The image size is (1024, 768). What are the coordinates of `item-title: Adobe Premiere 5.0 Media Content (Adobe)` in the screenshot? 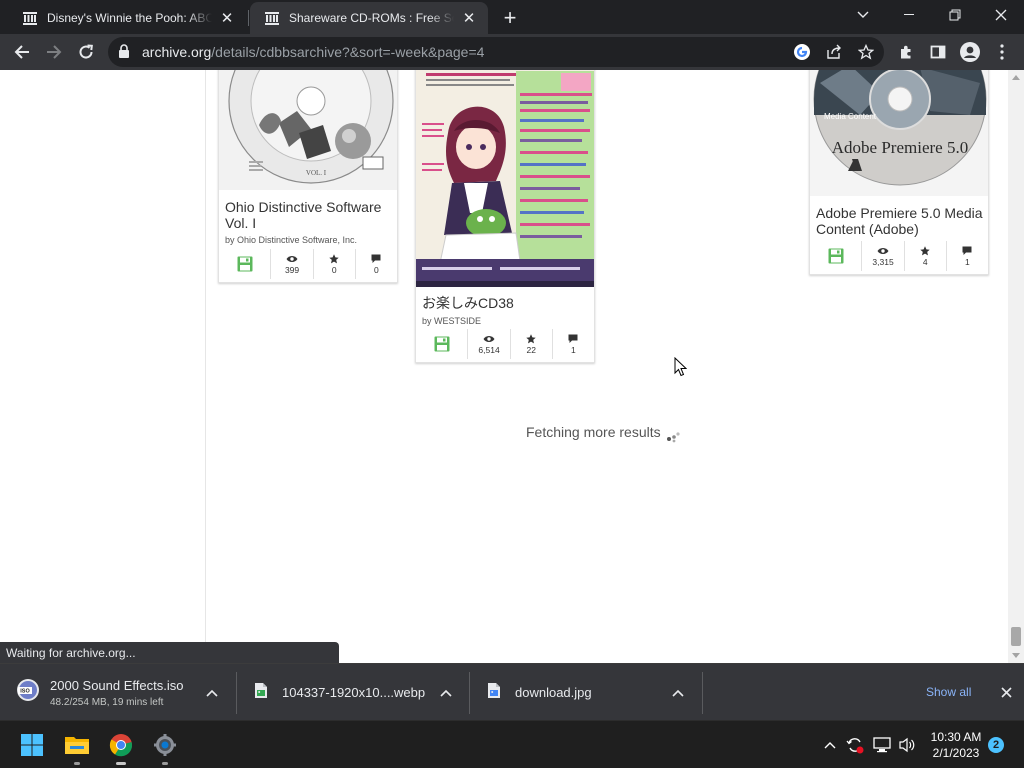 It's located at (900, 221).